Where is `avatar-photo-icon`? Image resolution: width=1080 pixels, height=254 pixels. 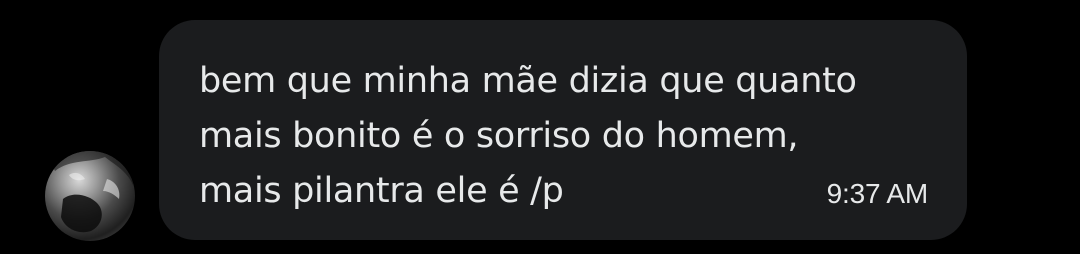 avatar-photo-icon is located at coordinates (90, 196).